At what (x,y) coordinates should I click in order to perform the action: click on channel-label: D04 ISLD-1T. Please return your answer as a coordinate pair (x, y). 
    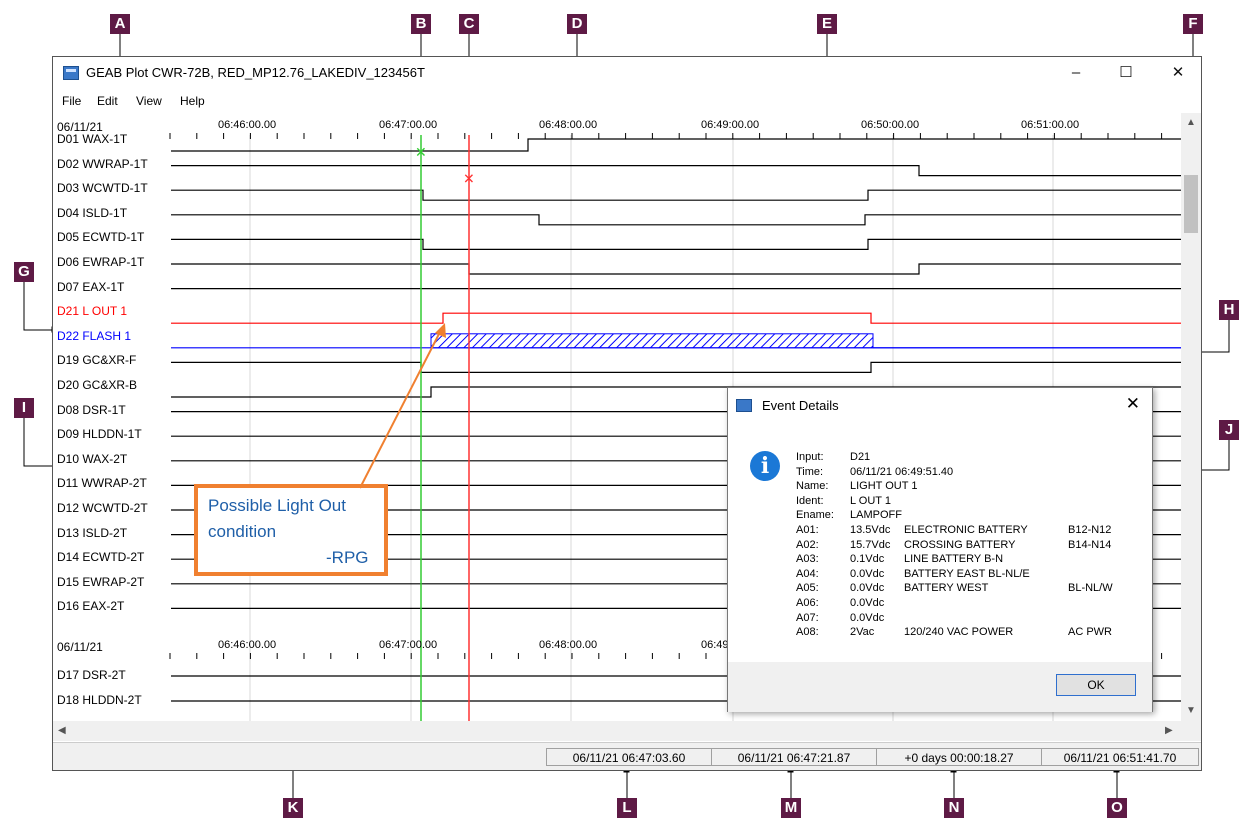
    Looking at the image, I should click on (92, 213).